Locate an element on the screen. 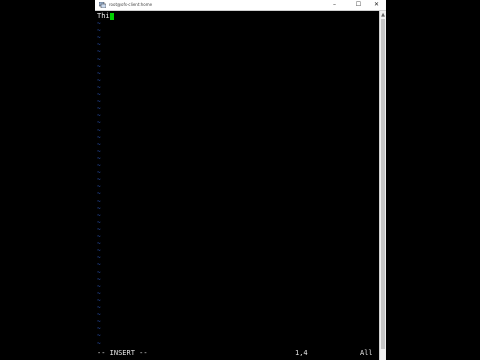 The image size is (480, 360). minimize-button: – is located at coordinates (334, 5).